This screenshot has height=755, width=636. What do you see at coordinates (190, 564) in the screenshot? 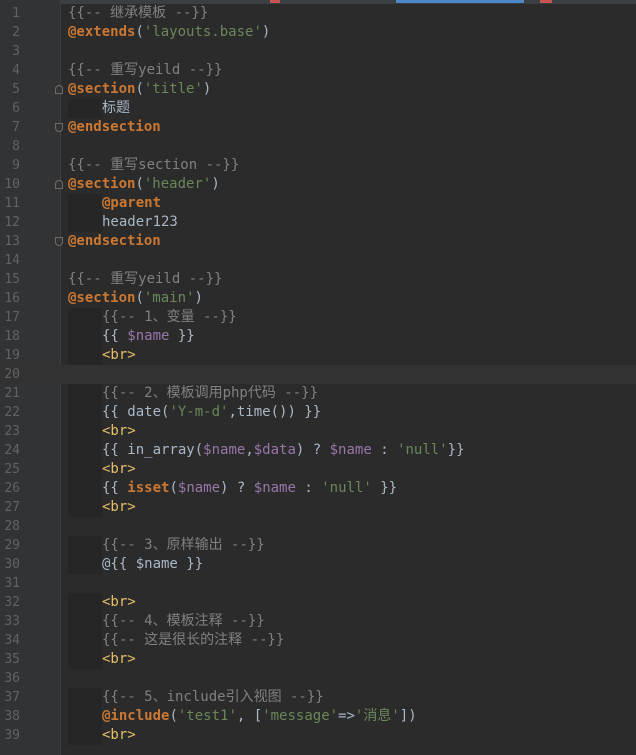
I see `code-token: }}` at bounding box center [190, 564].